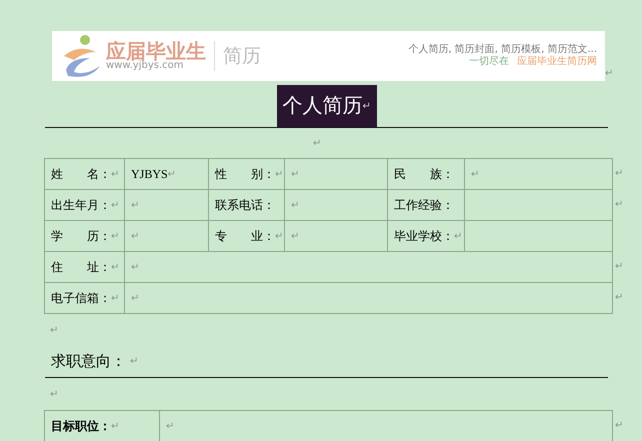 The image size is (642, 441). Describe the element at coordinates (557, 62) in the screenshot. I see `slogan-brand: 应届毕业生简历网` at that location.